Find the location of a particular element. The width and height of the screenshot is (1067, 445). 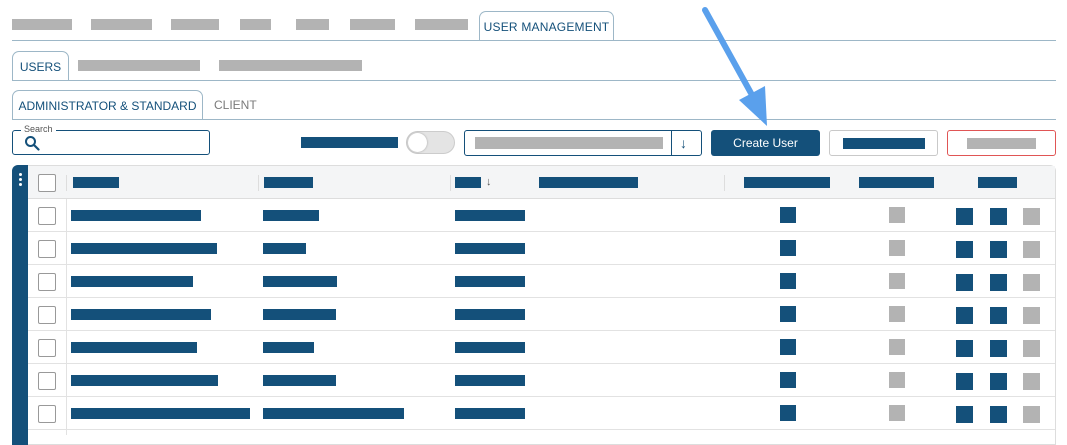

sort-down-icon: ↓ is located at coordinates (489, 182).